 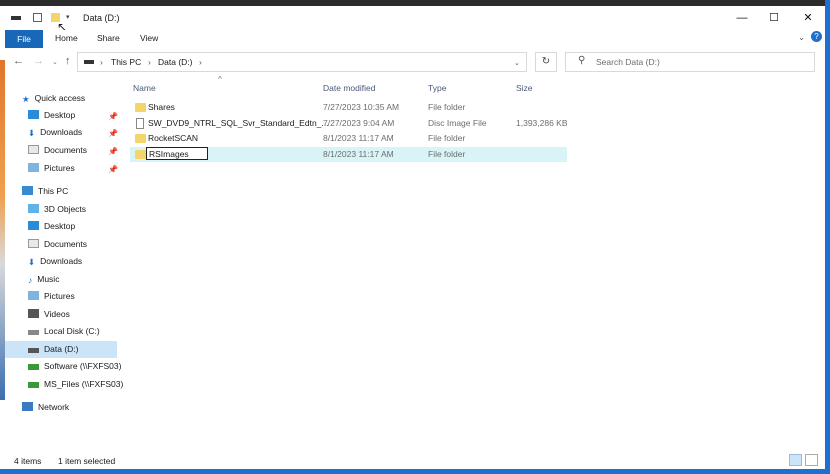 I want to click on music-icon: ♪, so click(x=30, y=280).